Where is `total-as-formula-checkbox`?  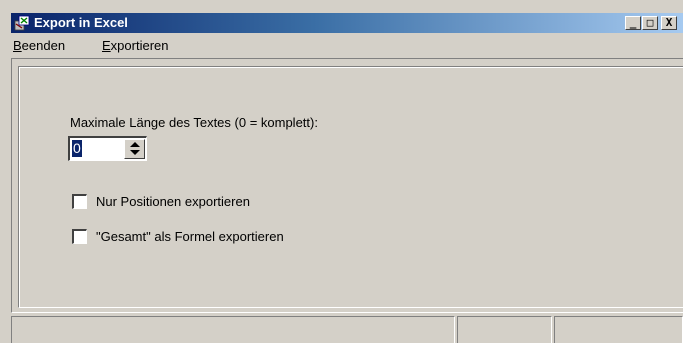 total-as-formula-checkbox is located at coordinates (79, 236).